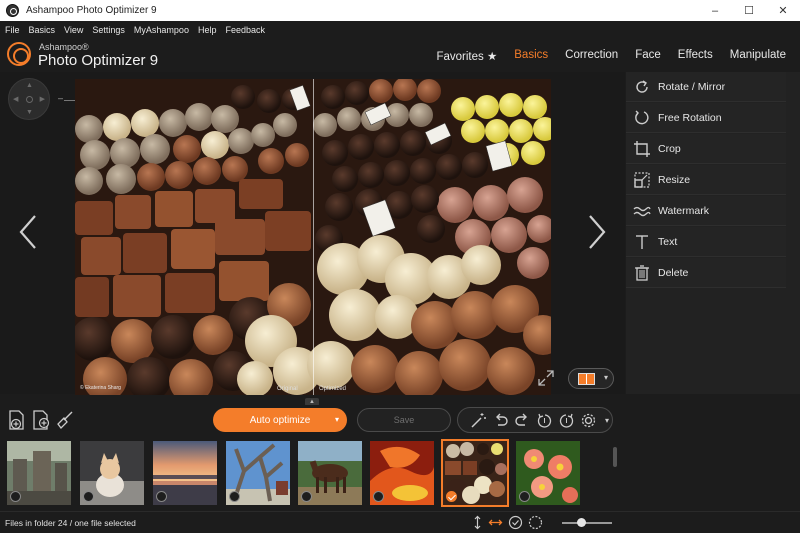  Describe the element at coordinates (70, 523) in the screenshot. I see `status-text: Files in folder 24 / one file selected` at that location.